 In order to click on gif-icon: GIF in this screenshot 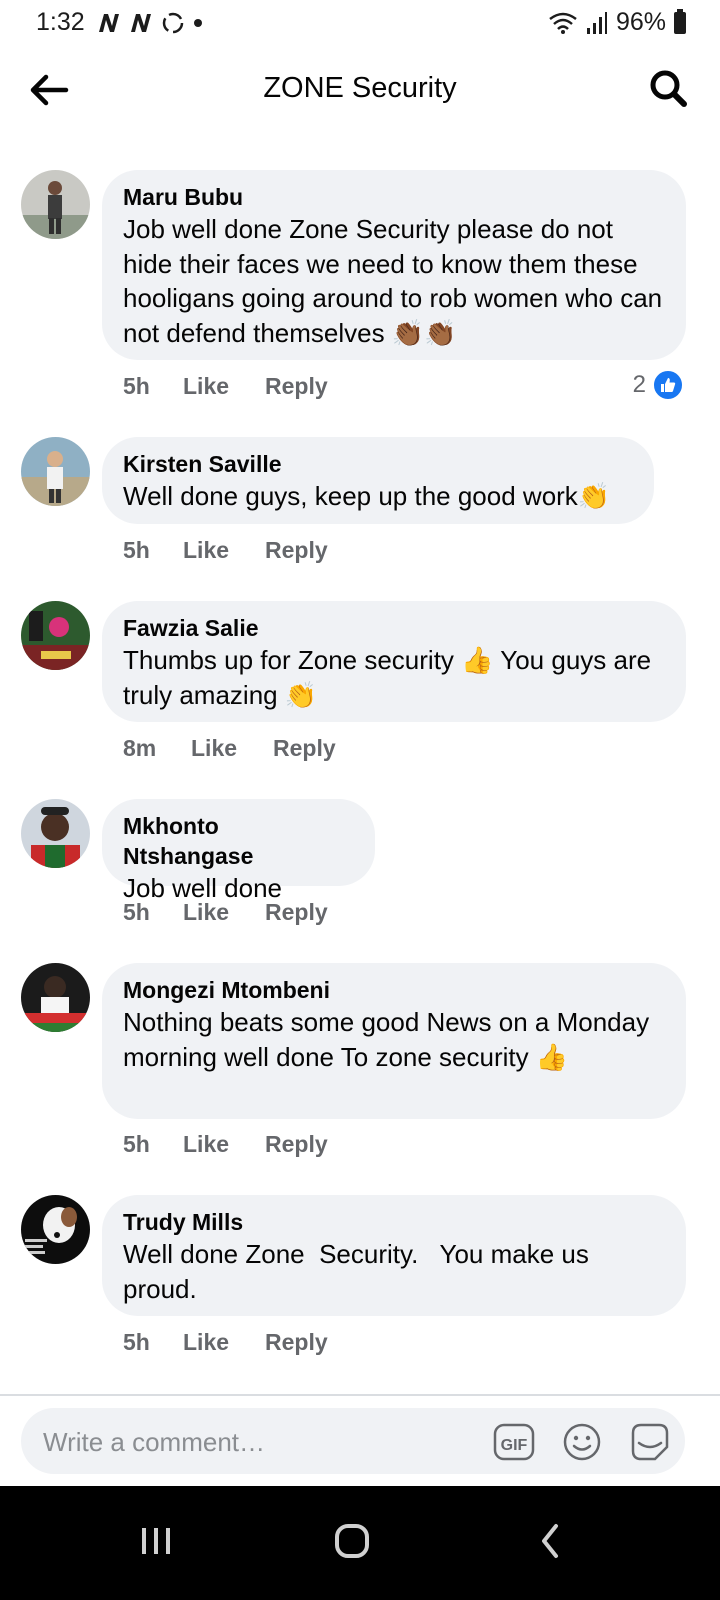, I will do `click(514, 1442)`.